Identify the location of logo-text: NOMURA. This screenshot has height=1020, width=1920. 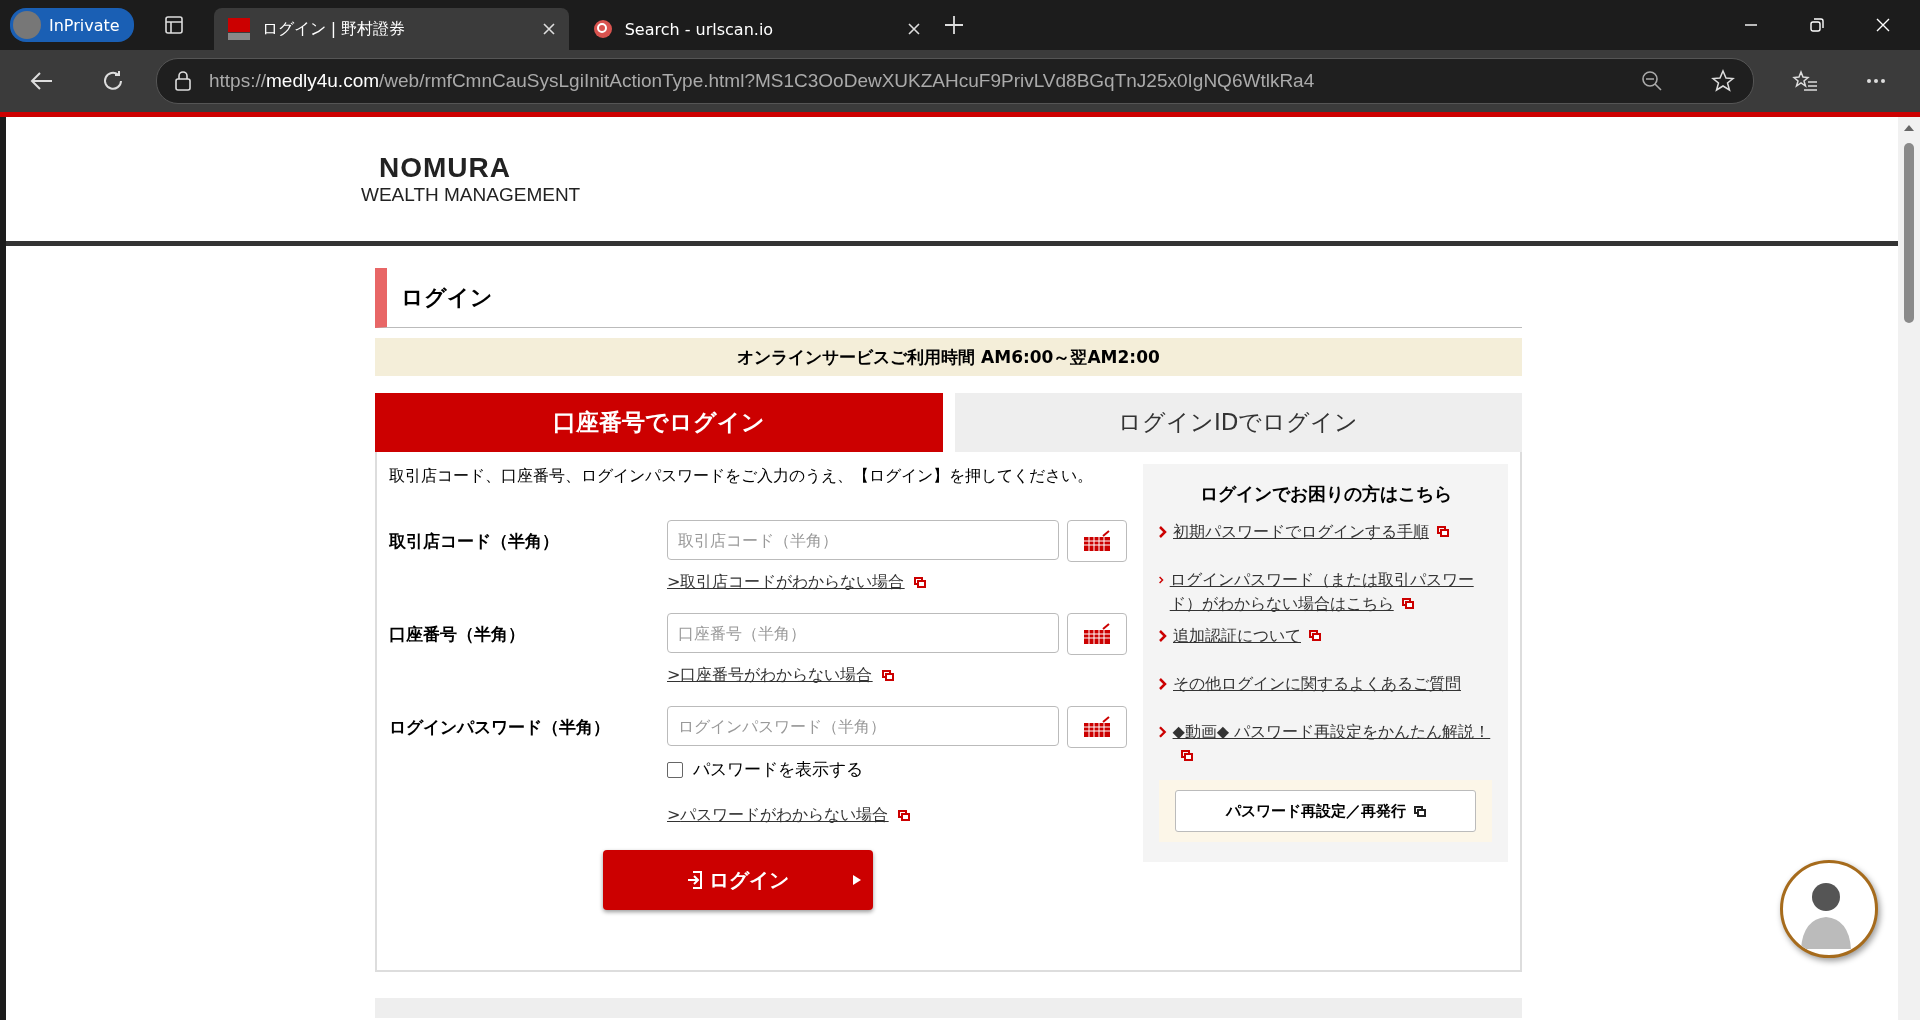
(445, 168).